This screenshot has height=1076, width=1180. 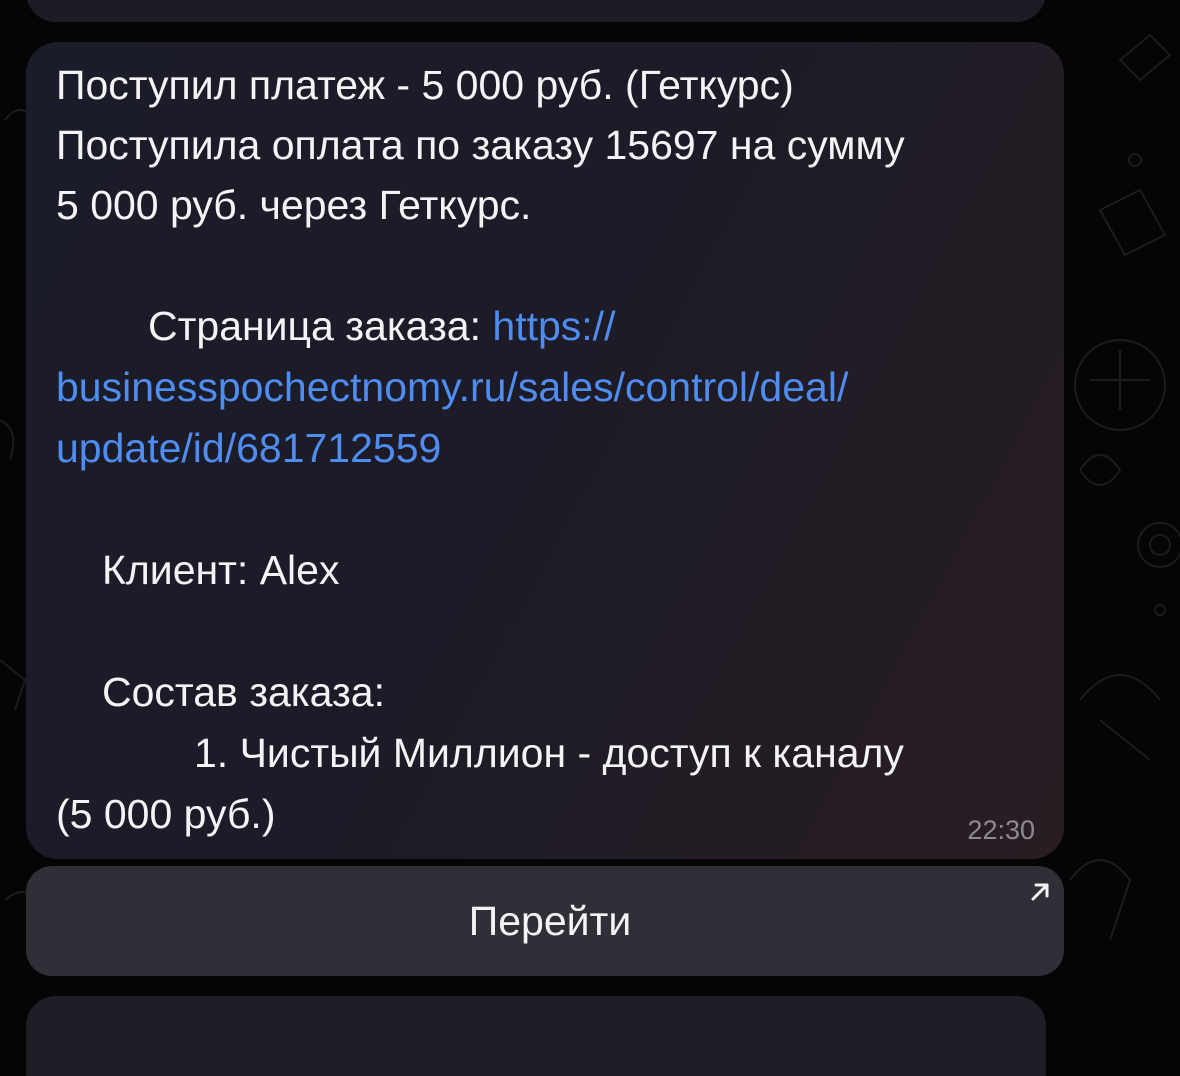 What do you see at coordinates (536, 1036) in the screenshot?
I see `next-message-bubble` at bounding box center [536, 1036].